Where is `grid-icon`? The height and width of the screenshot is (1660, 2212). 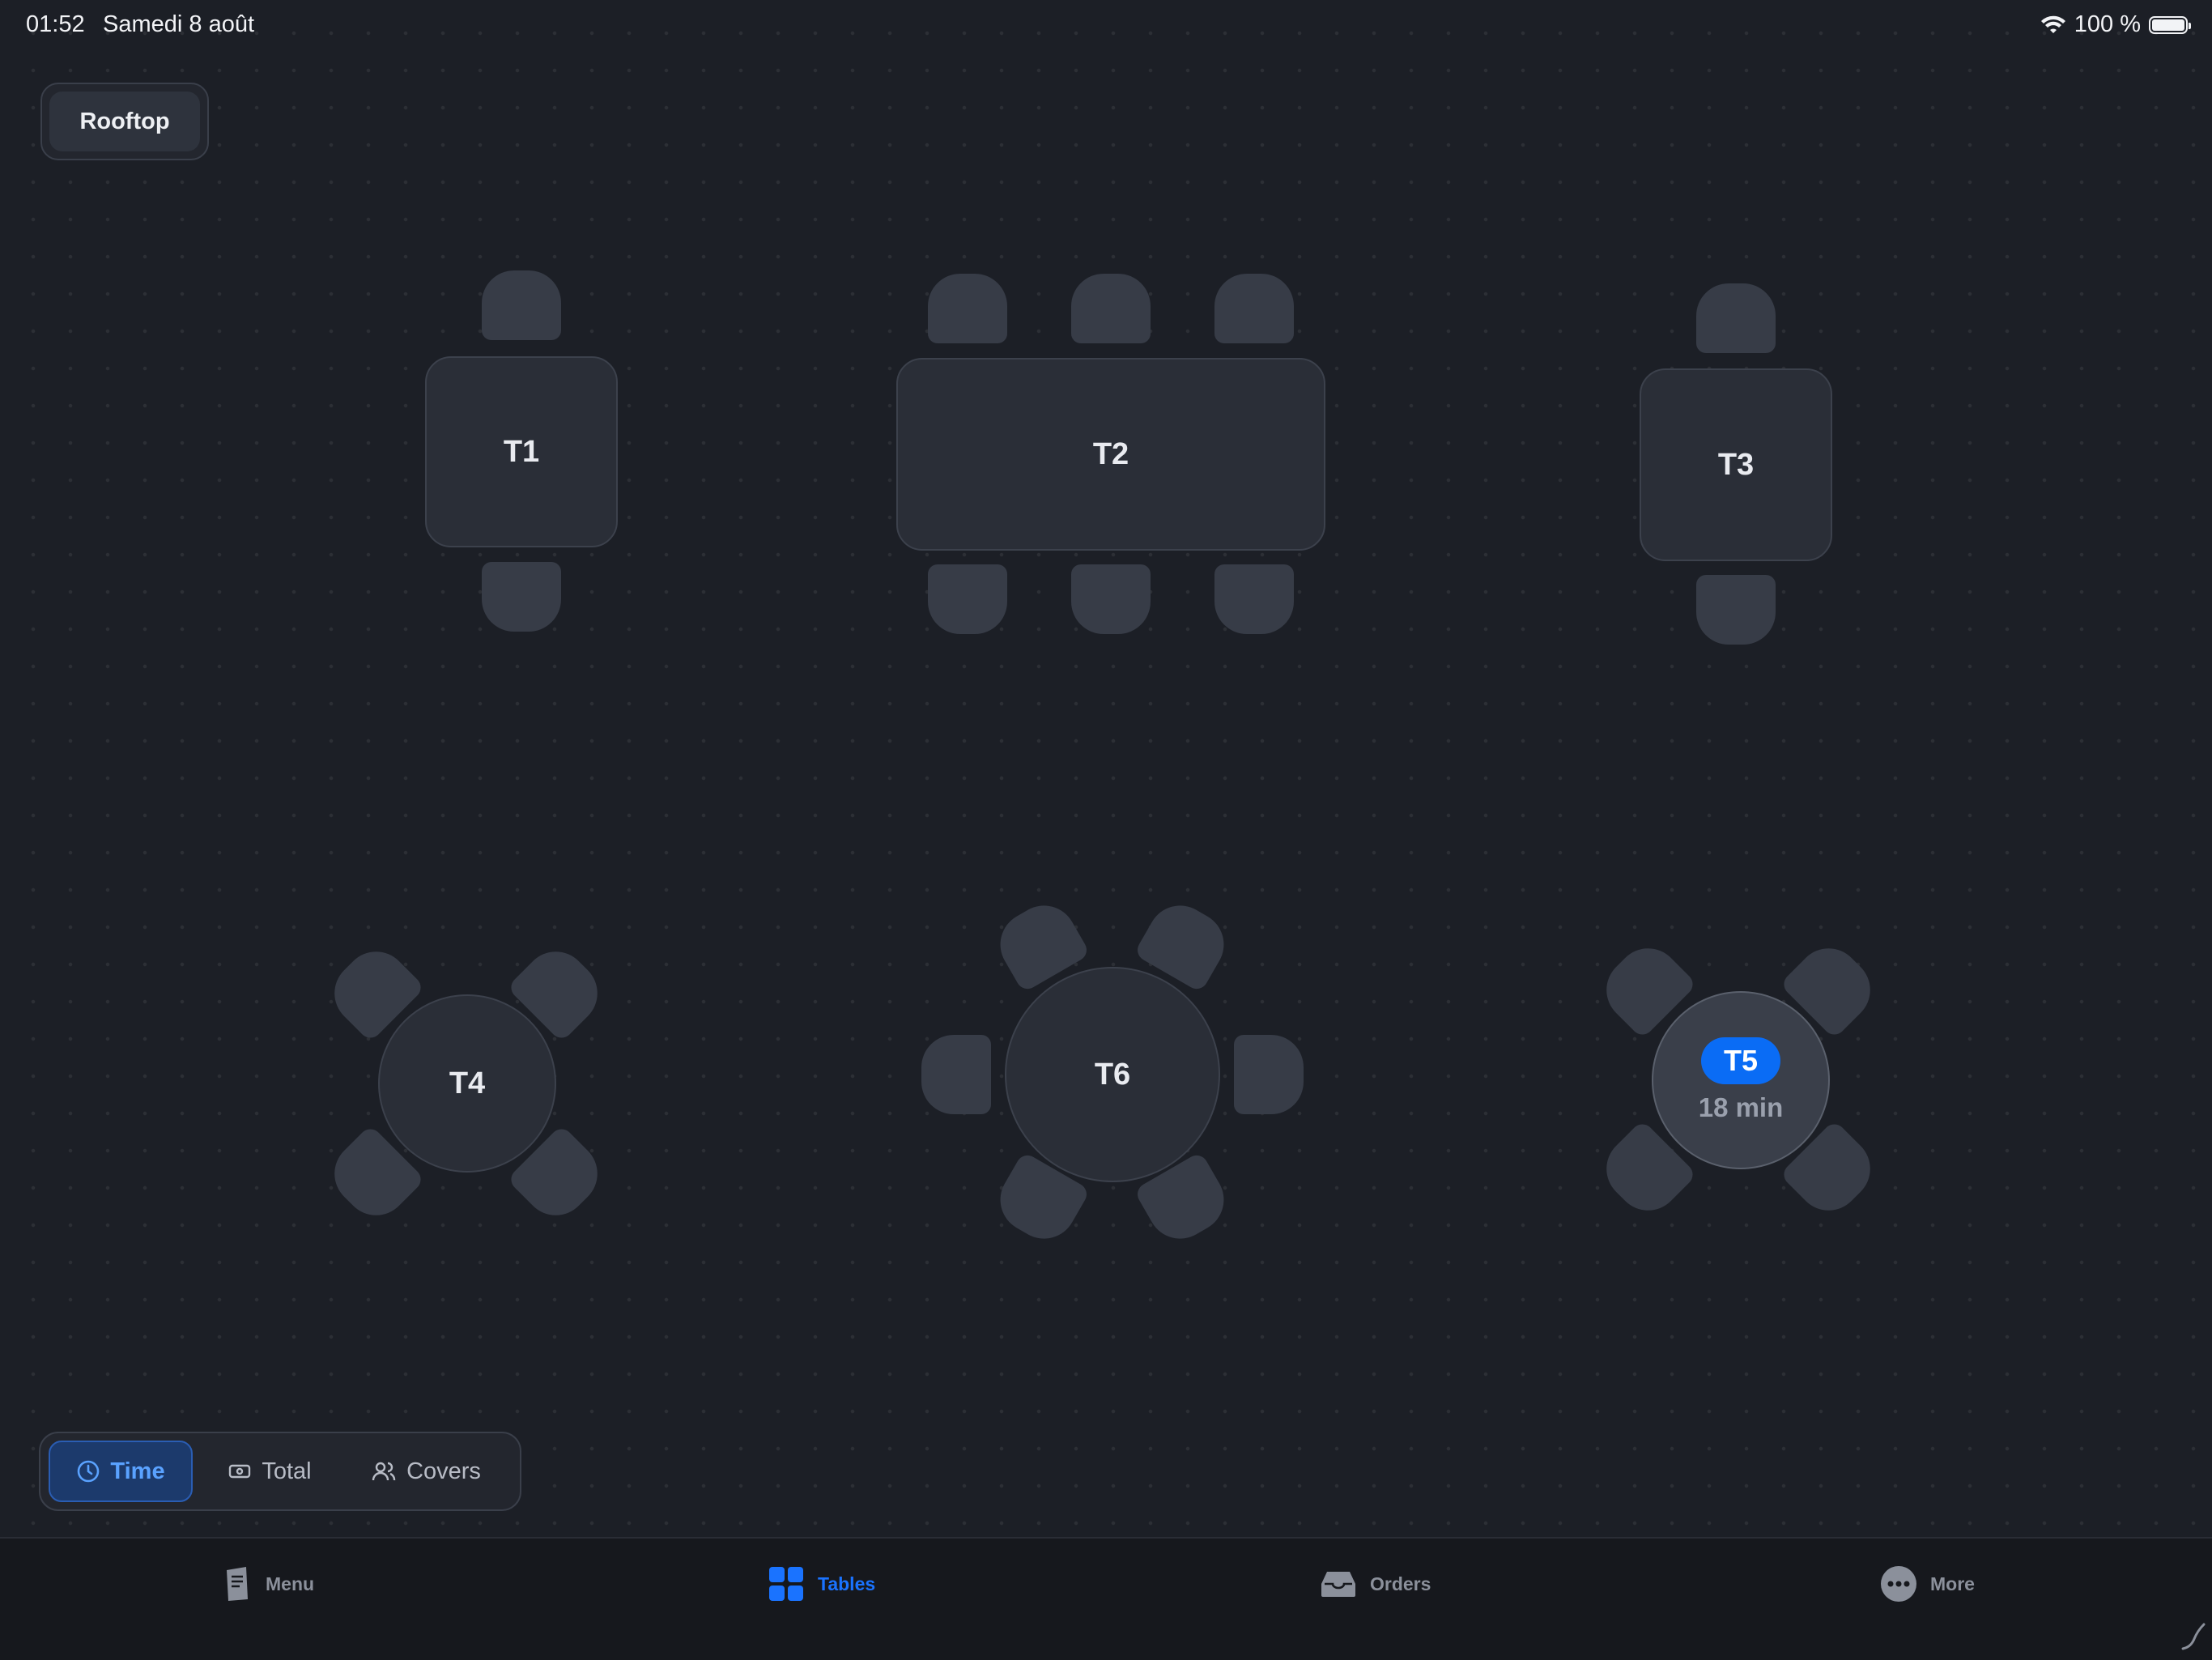
grid-icon is located at coordinates (786, 1584).